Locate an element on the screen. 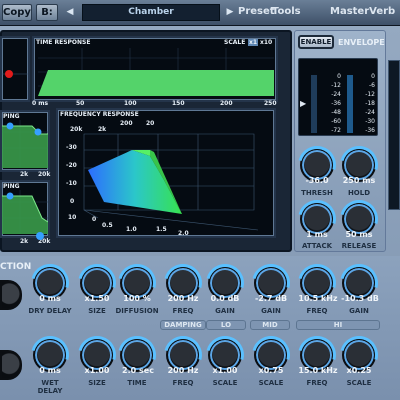  hi-gain-value: -10.3 dB is located at coordinates (360, 298).